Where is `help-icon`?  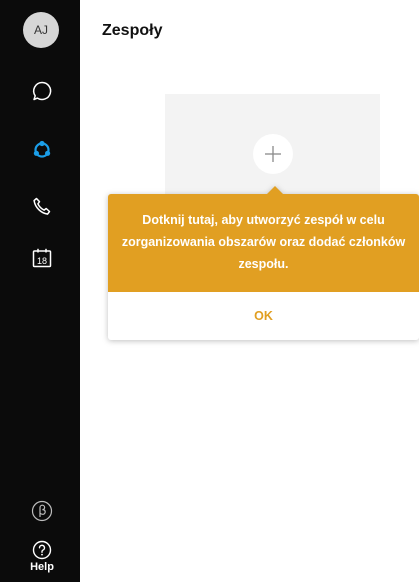
help-icon is located at coordinates (42, 550).